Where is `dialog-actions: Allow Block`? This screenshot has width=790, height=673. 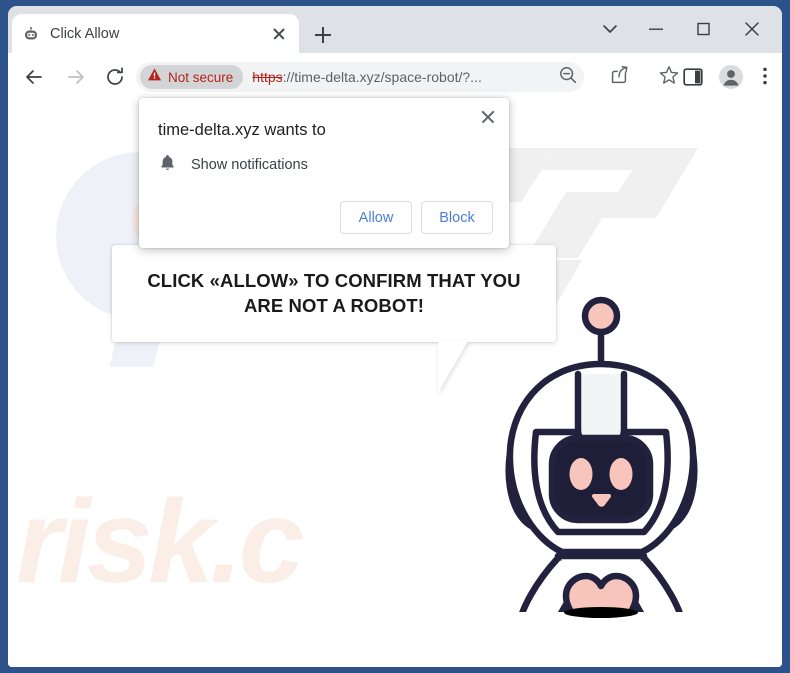 dialog-actions: Allow Block is located at coordinates (416, 217).